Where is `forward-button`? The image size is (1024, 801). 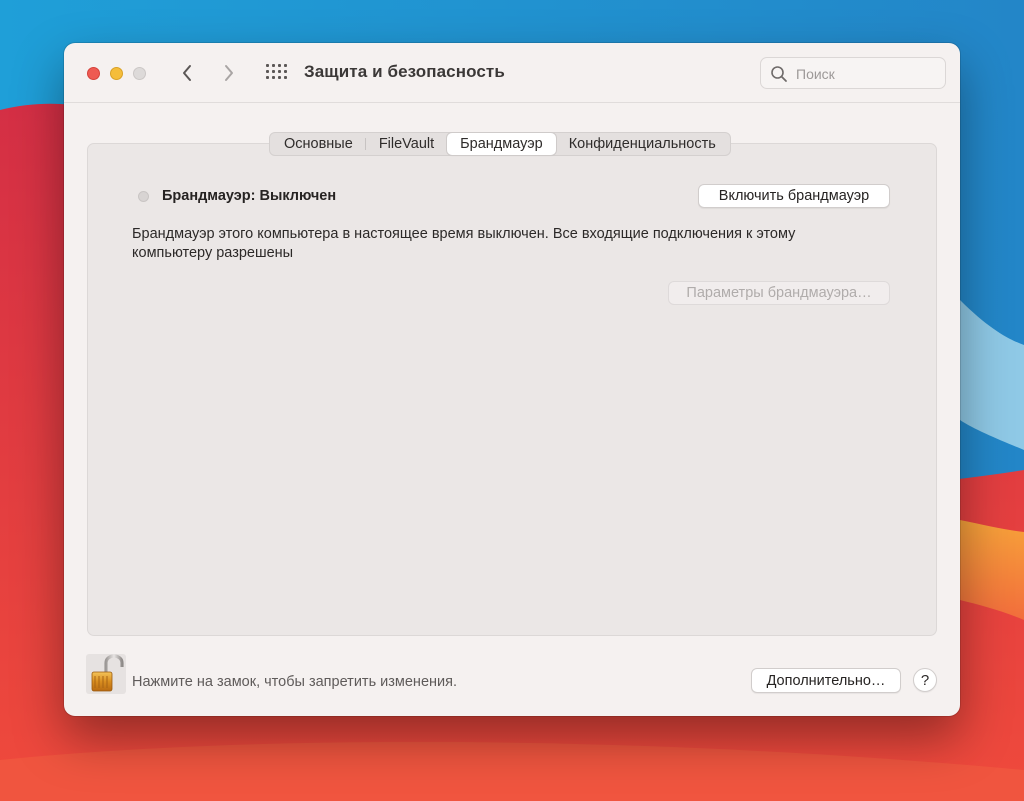
forward-button is located at coordinates (229, 73).